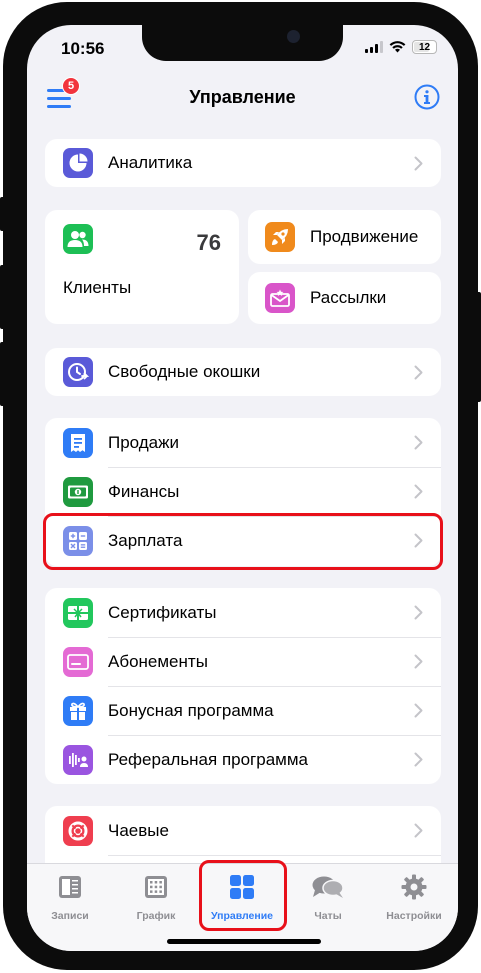 This screenshot has height=973, width=481. I want to click on tab-chats: Чаты, so click(328, 898).